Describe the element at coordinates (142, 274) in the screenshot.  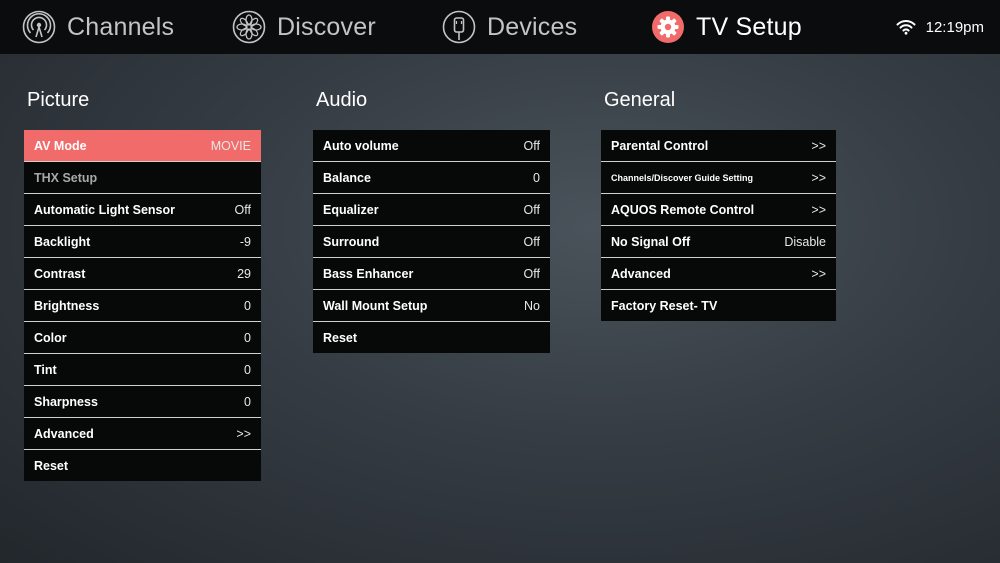
I see `picture-item-contrast: Contrast 29` at that location.